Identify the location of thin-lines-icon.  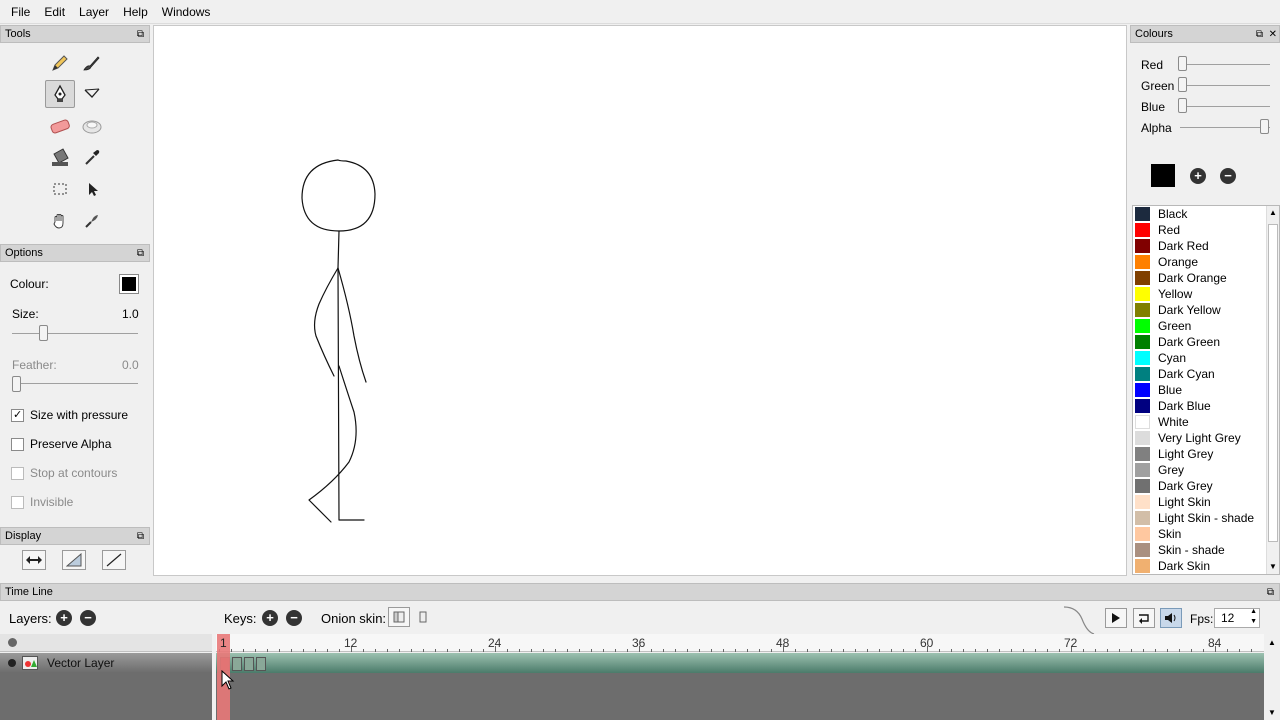
(114, 560).